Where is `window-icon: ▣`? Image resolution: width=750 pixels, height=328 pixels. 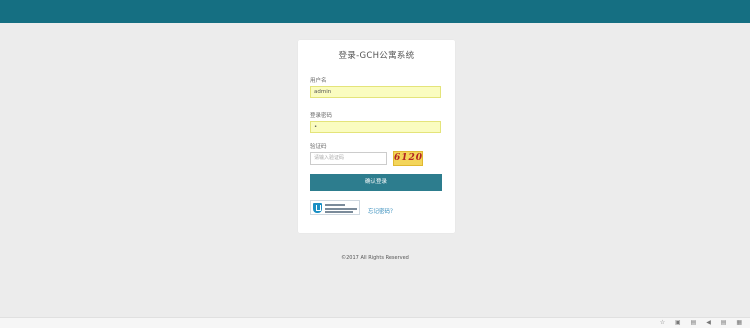 window-icon: ▣ is located at coordinates (680, 322).